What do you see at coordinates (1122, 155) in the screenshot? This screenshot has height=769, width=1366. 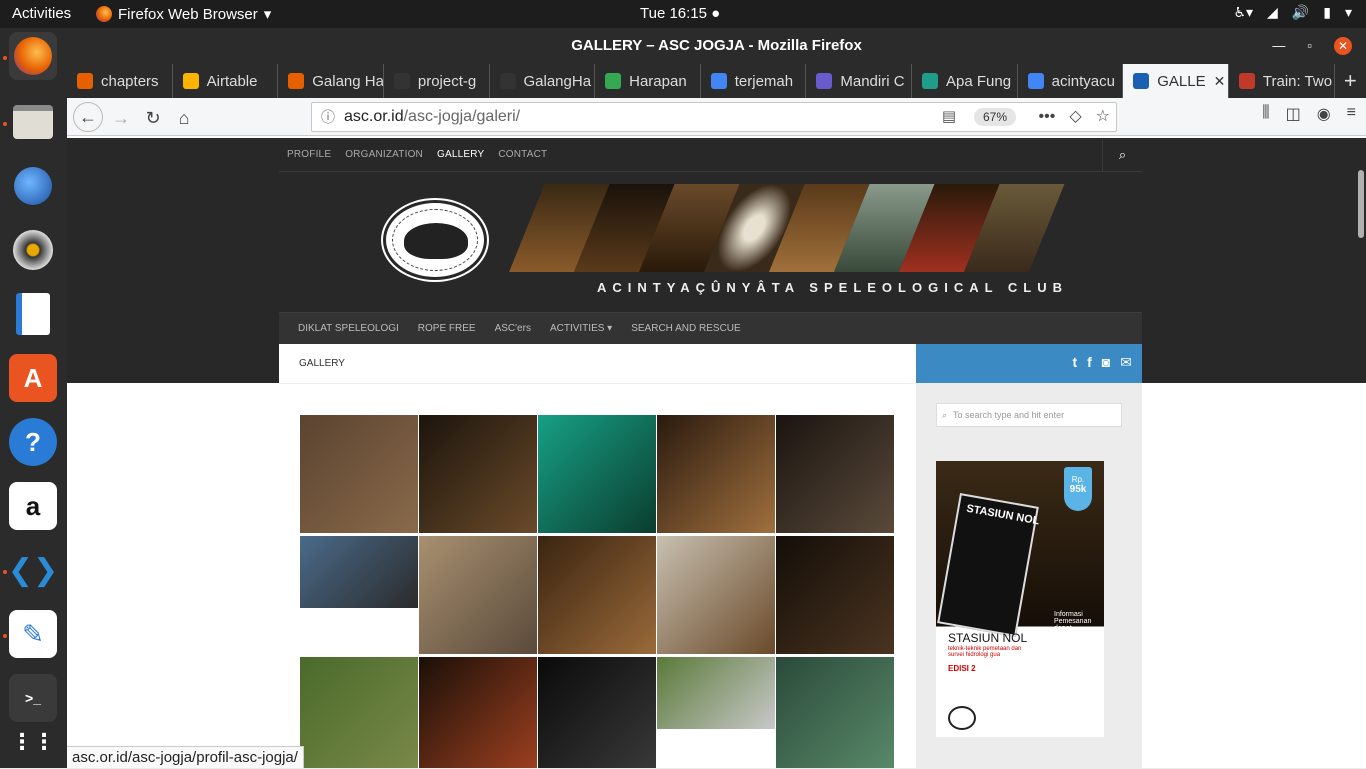 I see `search-icon: ⌕` at bounding box center [1122, 155].